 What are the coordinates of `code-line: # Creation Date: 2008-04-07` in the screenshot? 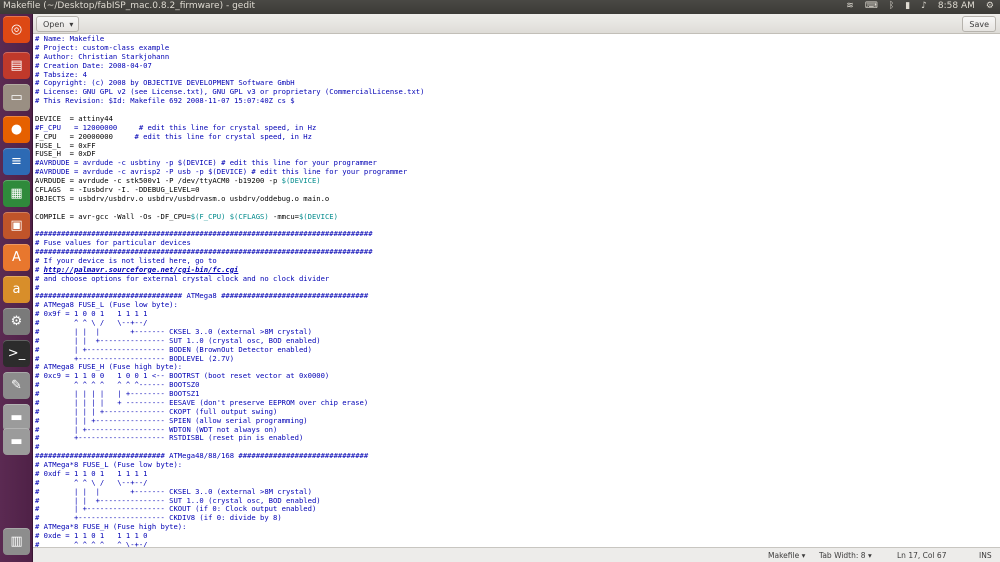 It's located at (229, 66).